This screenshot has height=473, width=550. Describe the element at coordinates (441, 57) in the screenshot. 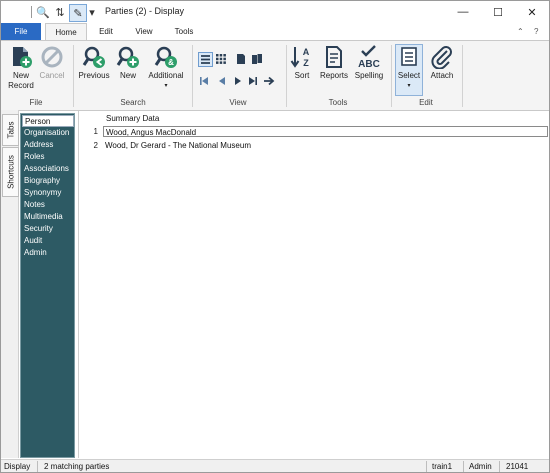

I see `paperclip-icon` at that location.